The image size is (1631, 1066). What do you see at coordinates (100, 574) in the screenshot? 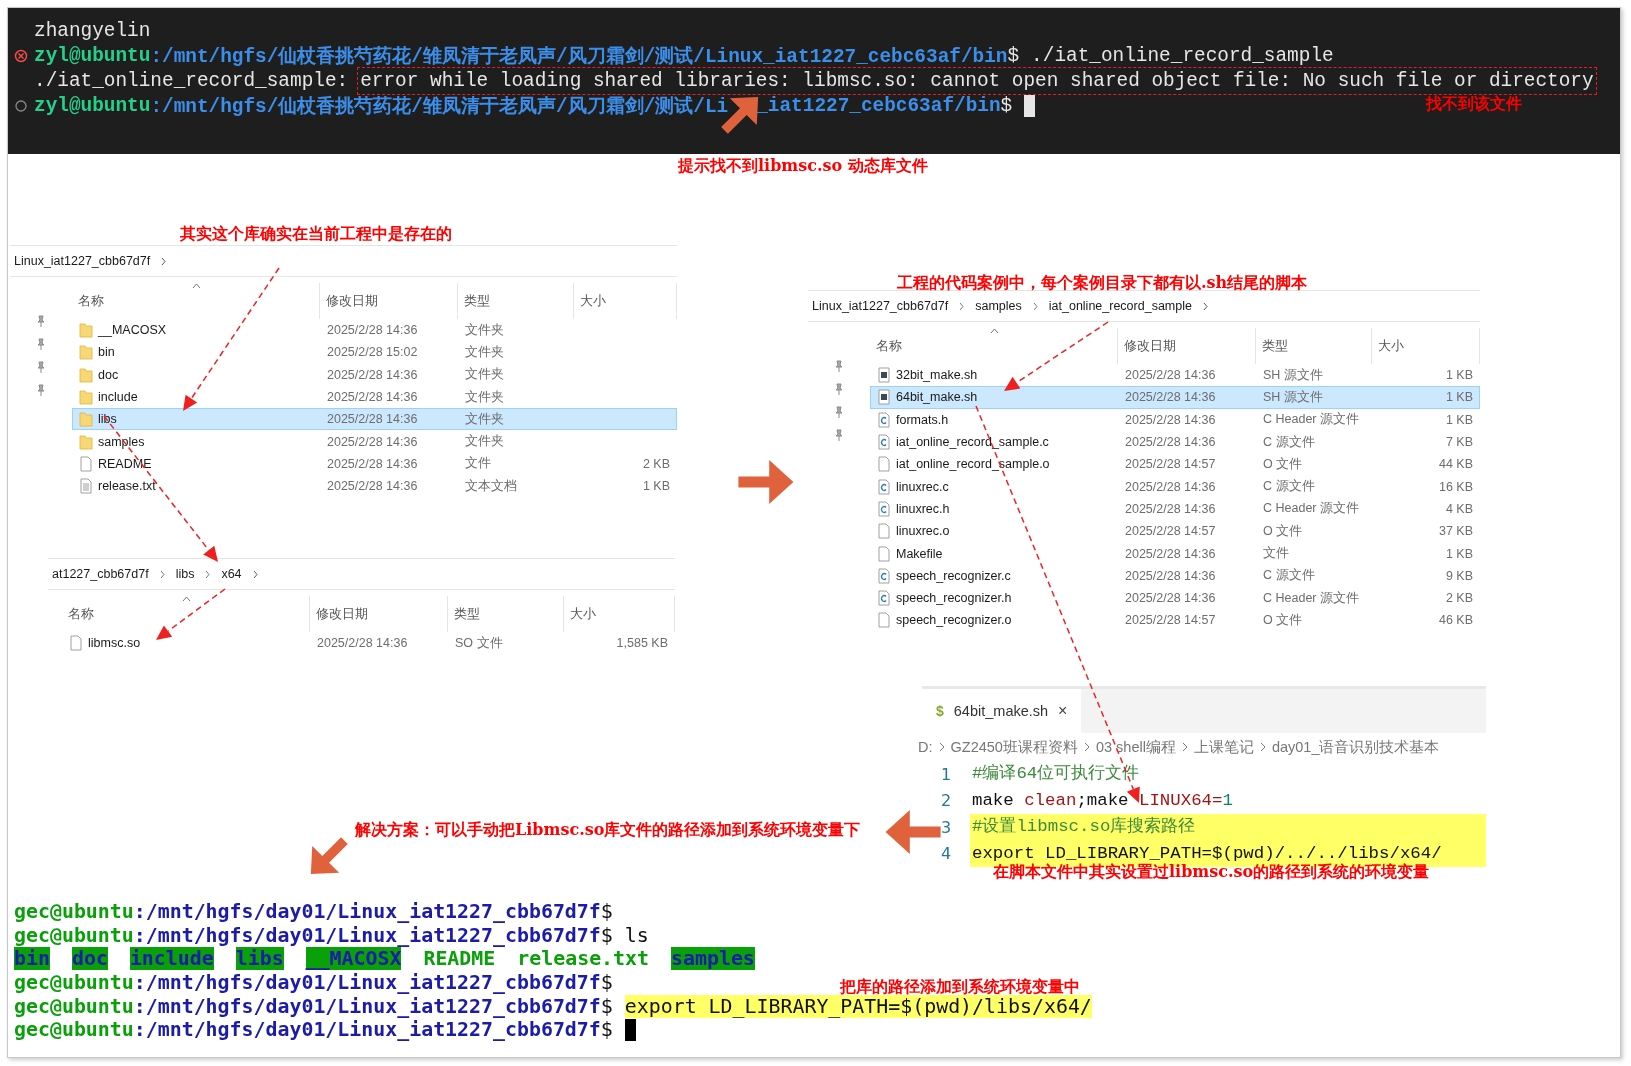
I see `breadcrumb-item: at1227_cbb67d7f` at bounding box center [100, 574].